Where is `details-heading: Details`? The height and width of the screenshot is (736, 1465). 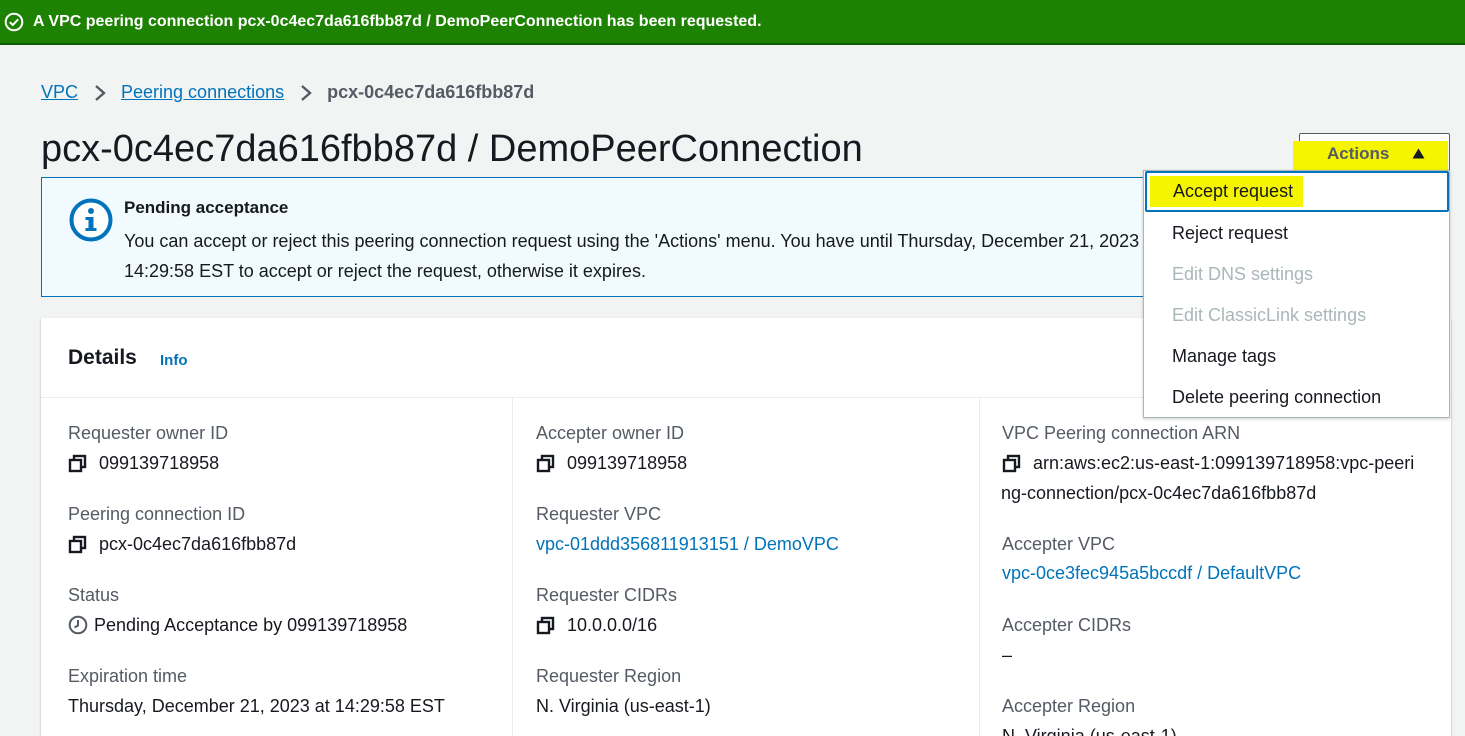 details-heading: Details is located at coordinates (102, 357).